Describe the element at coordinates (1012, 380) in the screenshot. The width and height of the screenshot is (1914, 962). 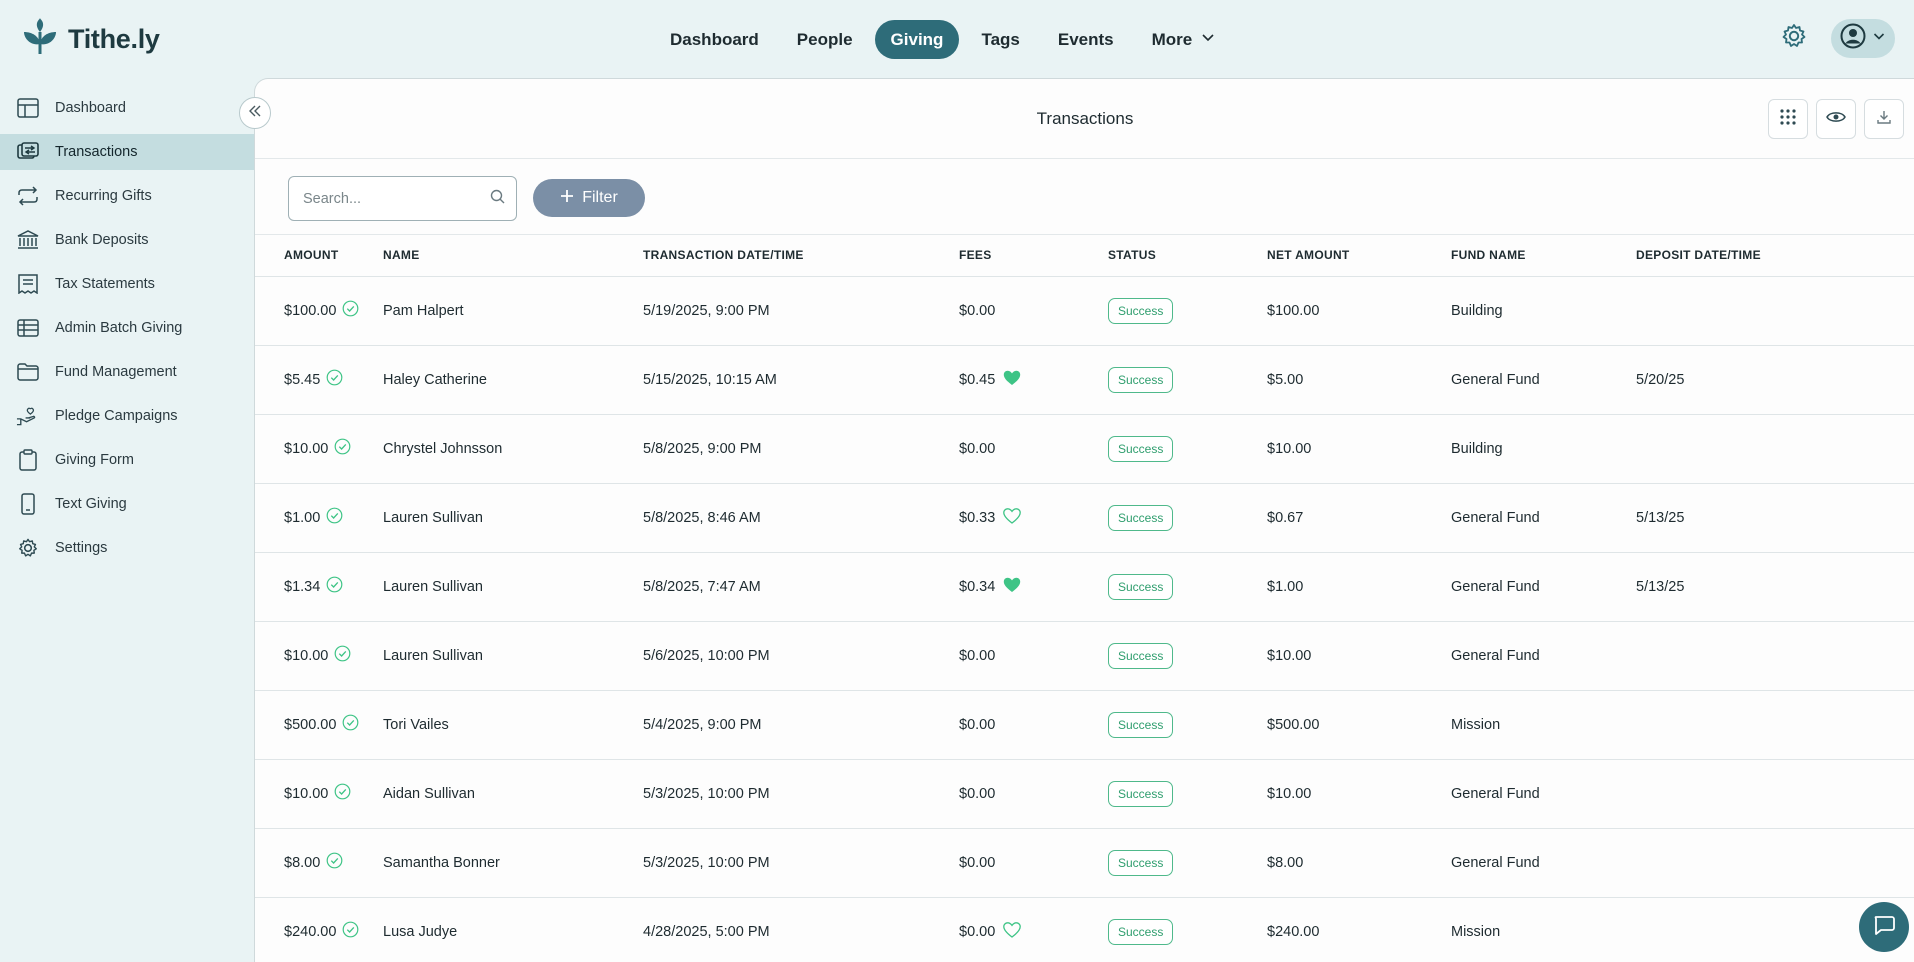
I see `heart-filled-icon` at that location.